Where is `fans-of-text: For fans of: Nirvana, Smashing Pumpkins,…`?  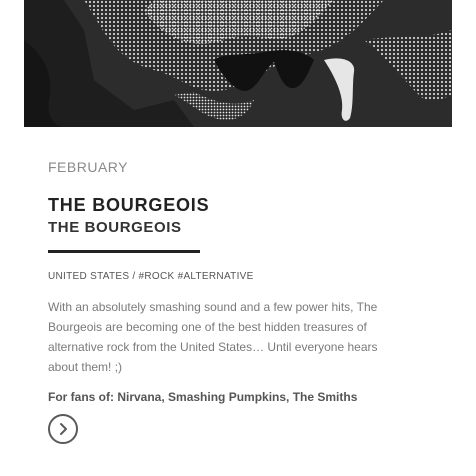
fans-of-text: For fans of: Nirvana, Smashing Pumpkins,… is located at coordinates (203, 397).